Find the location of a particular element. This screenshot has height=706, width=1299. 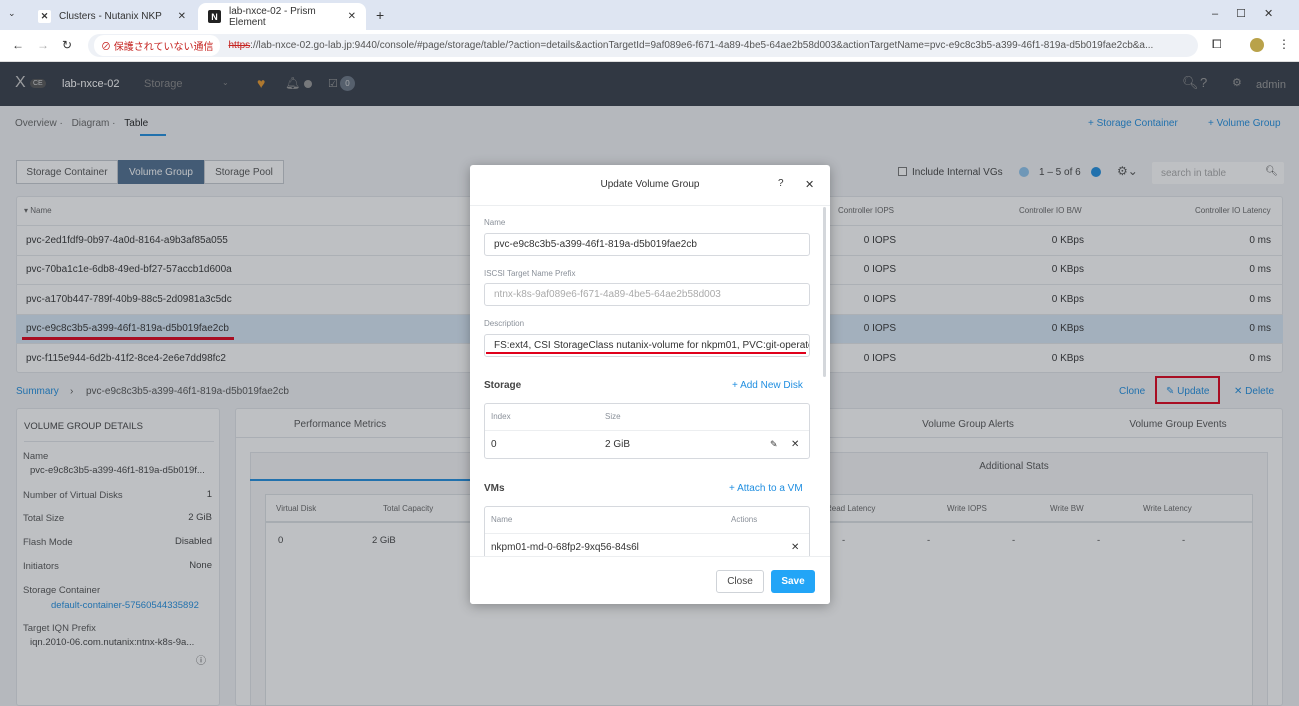

extensions-icon: ⧠ is located at coordinates (1217, 44).